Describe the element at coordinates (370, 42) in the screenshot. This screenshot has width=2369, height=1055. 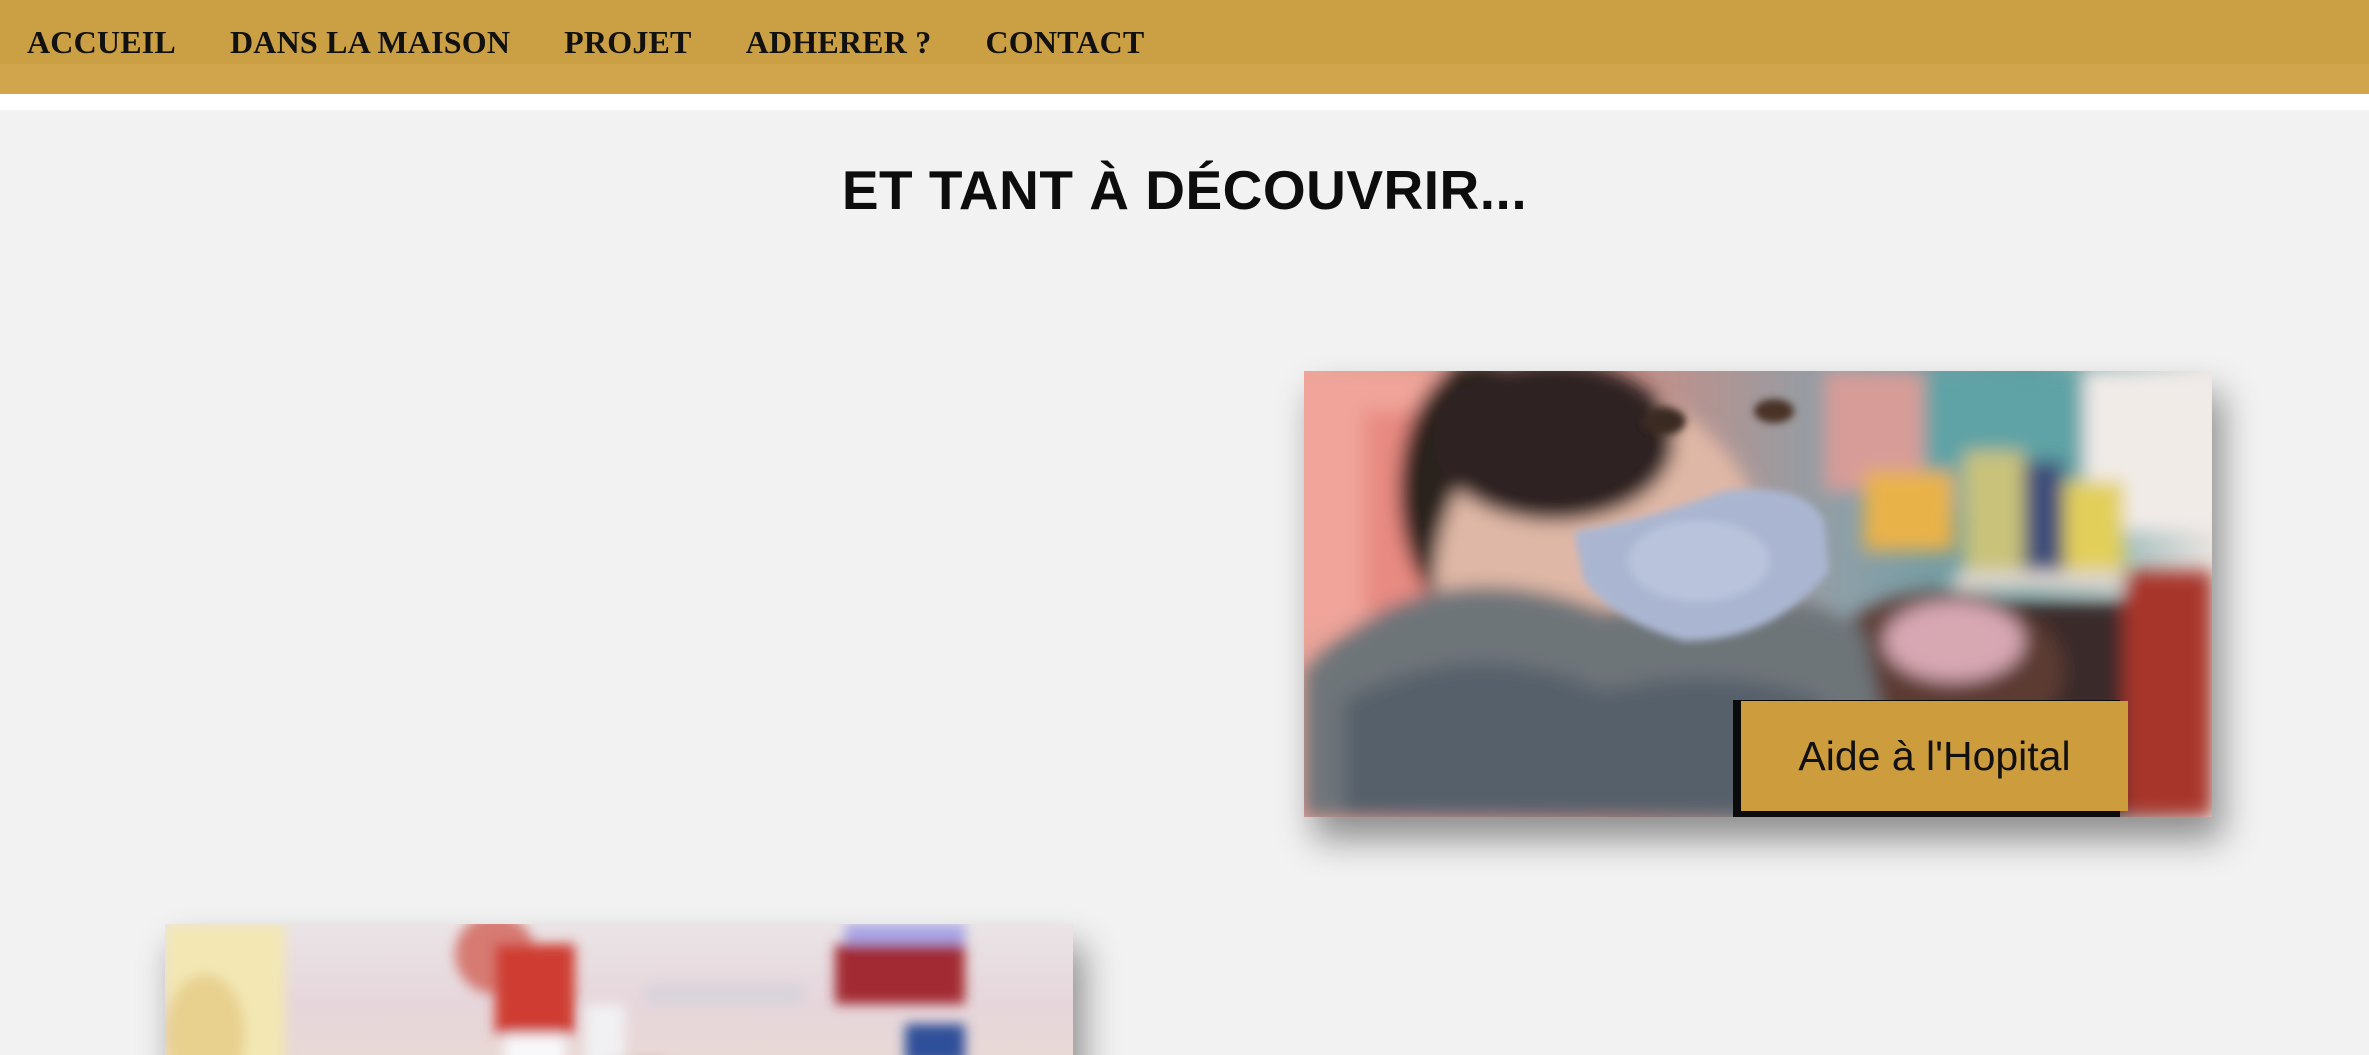
I see `nav-item-dans-la-maison: DANS LA MAISON` at that location.